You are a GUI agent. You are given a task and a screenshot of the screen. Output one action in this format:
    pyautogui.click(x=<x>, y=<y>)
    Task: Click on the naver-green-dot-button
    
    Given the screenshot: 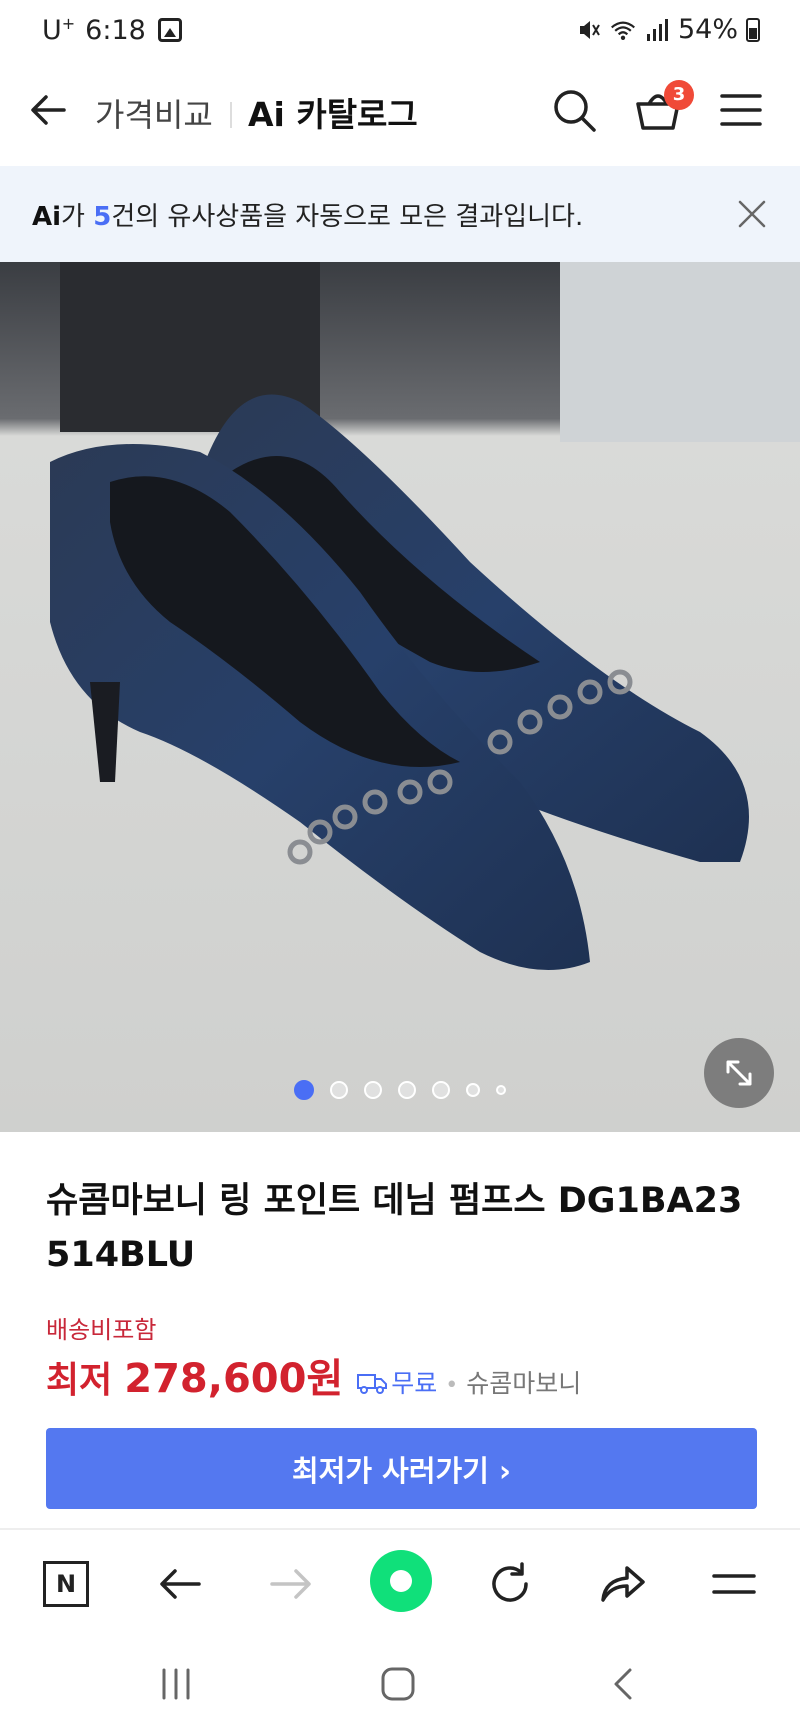 What is the action you would take?
    pyautogui.click(x=401, y=1581)
    